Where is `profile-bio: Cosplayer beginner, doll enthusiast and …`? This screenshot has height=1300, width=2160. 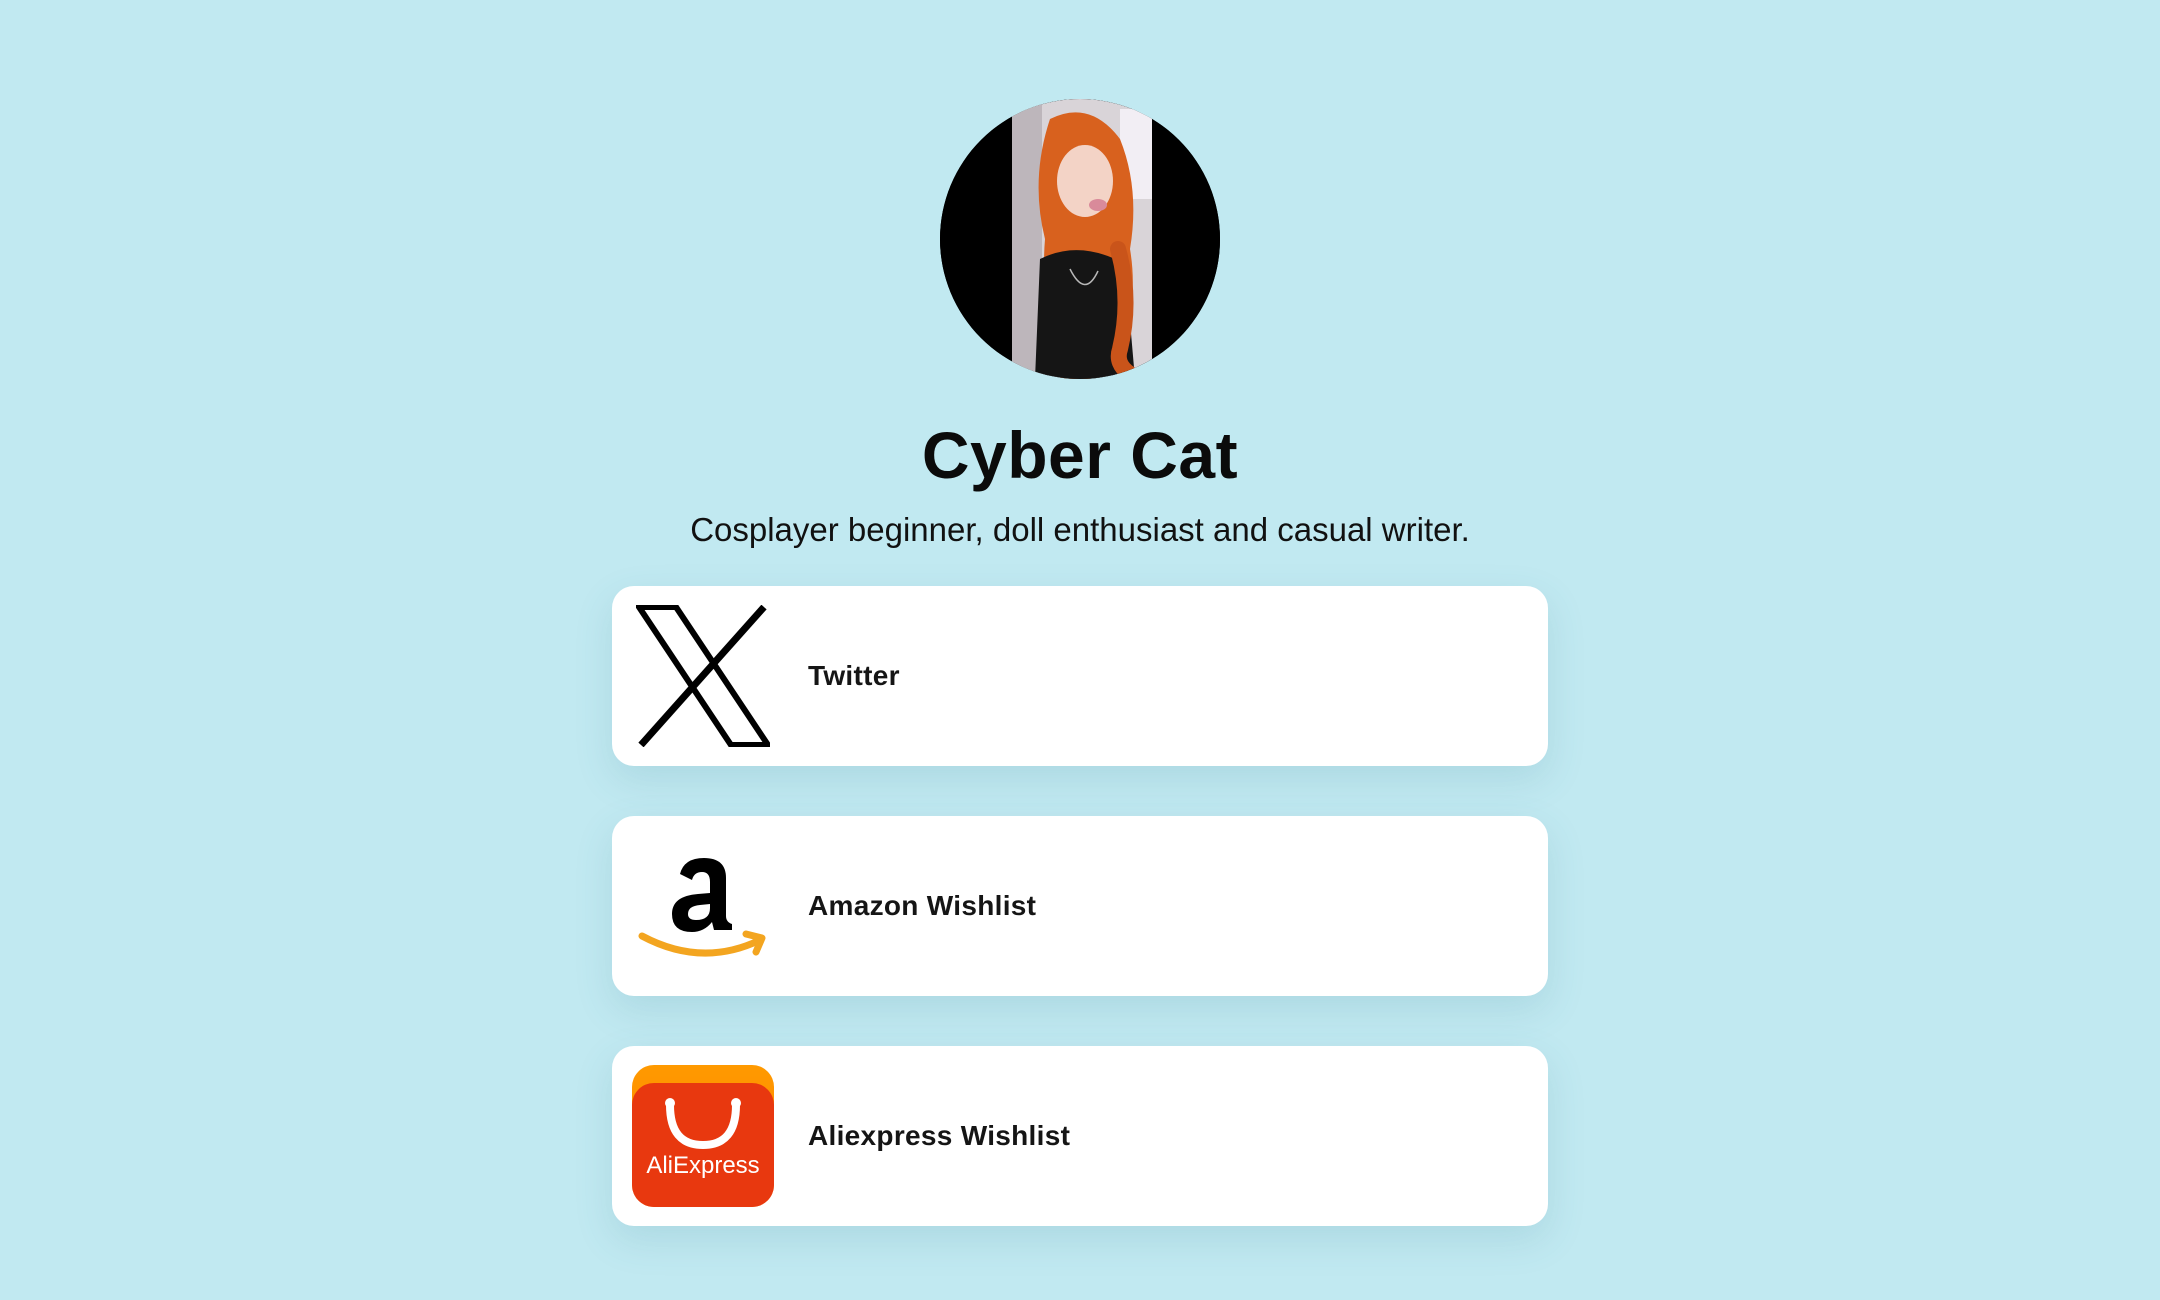
profile-bio: Cosplayer beginner, doll enthusiast and … is located at coordinates (1080, 529).